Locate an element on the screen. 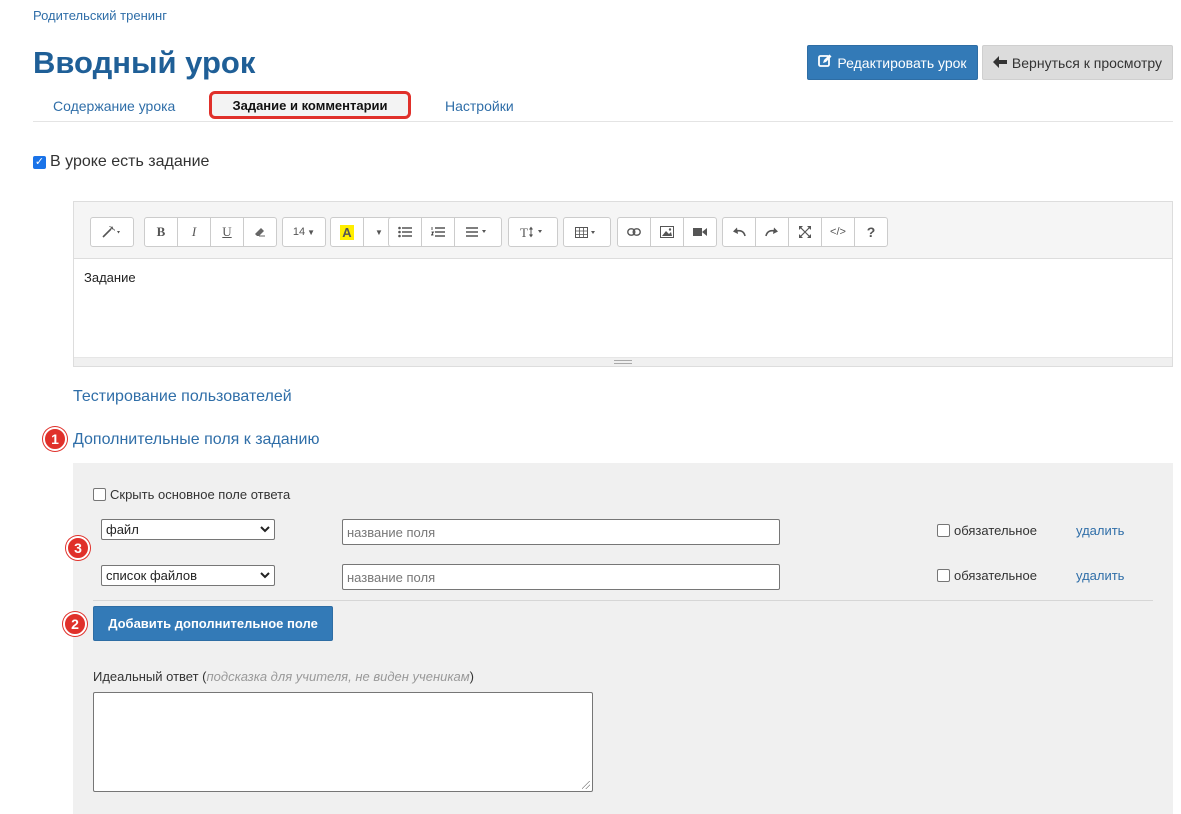 This screenshot has height=814, width=1181. badge-1: 1 is located at coordinates (55, 439).